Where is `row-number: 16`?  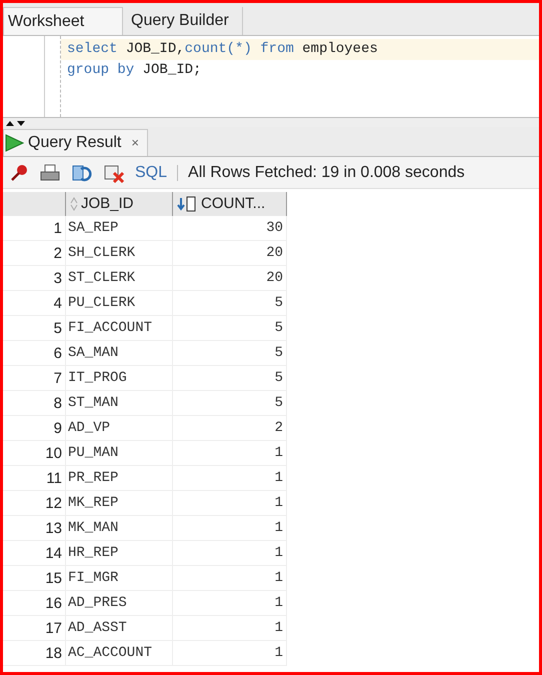
row-number: 16 is located at coordinates (53, 603).